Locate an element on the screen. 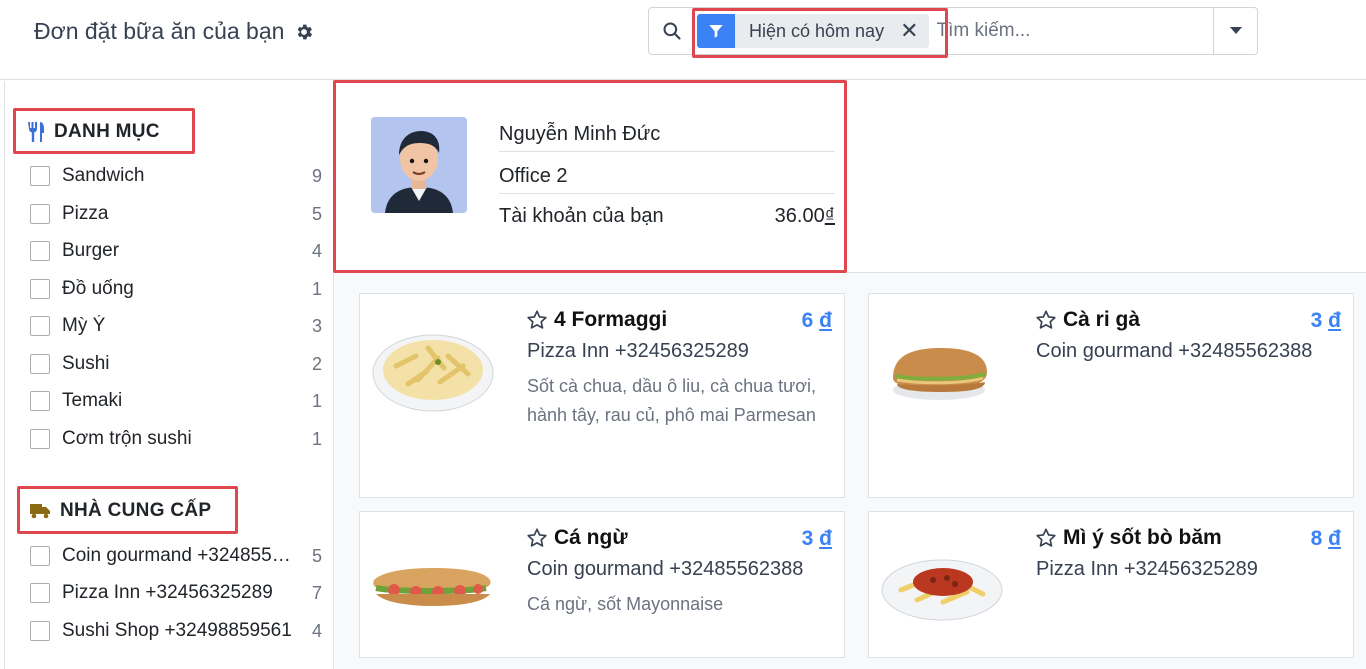  category-filter-item: Đồ uống 1 is located at coordinates (176, 289).